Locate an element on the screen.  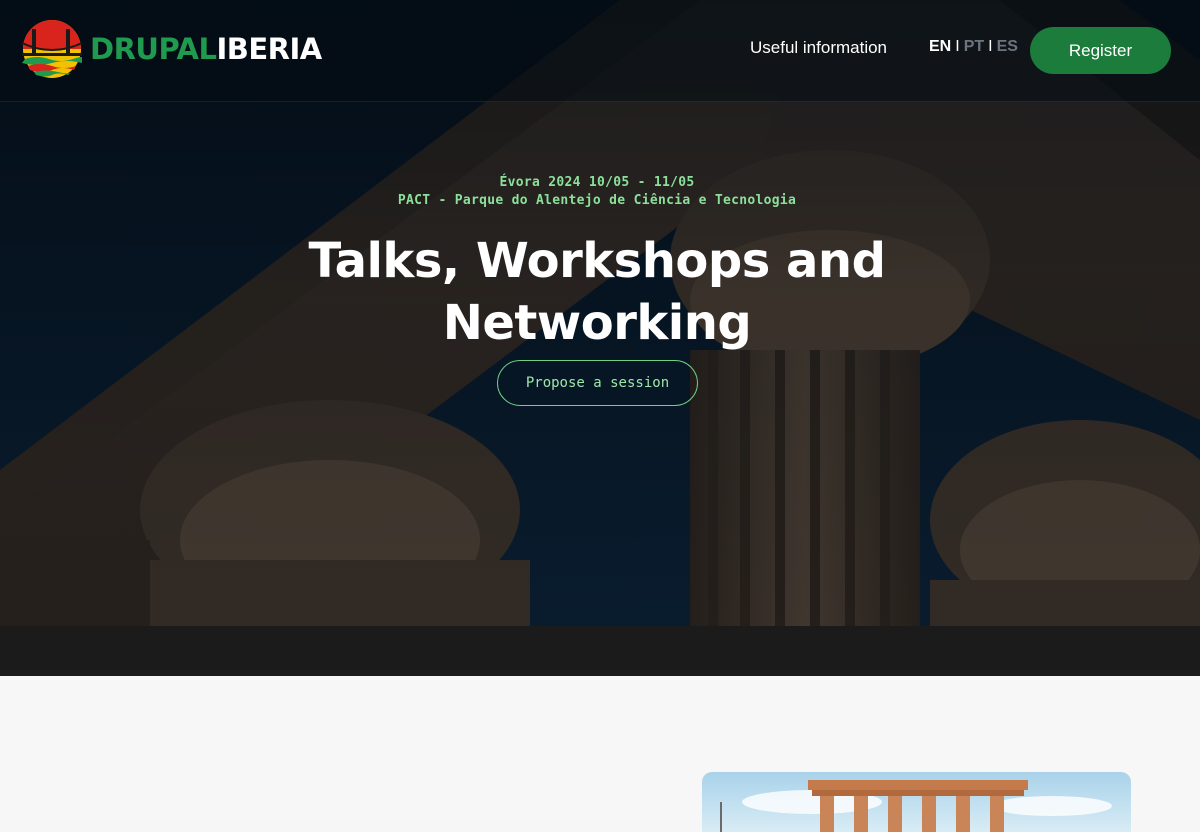
evora-temple-image is located at coordinates (916, 802).